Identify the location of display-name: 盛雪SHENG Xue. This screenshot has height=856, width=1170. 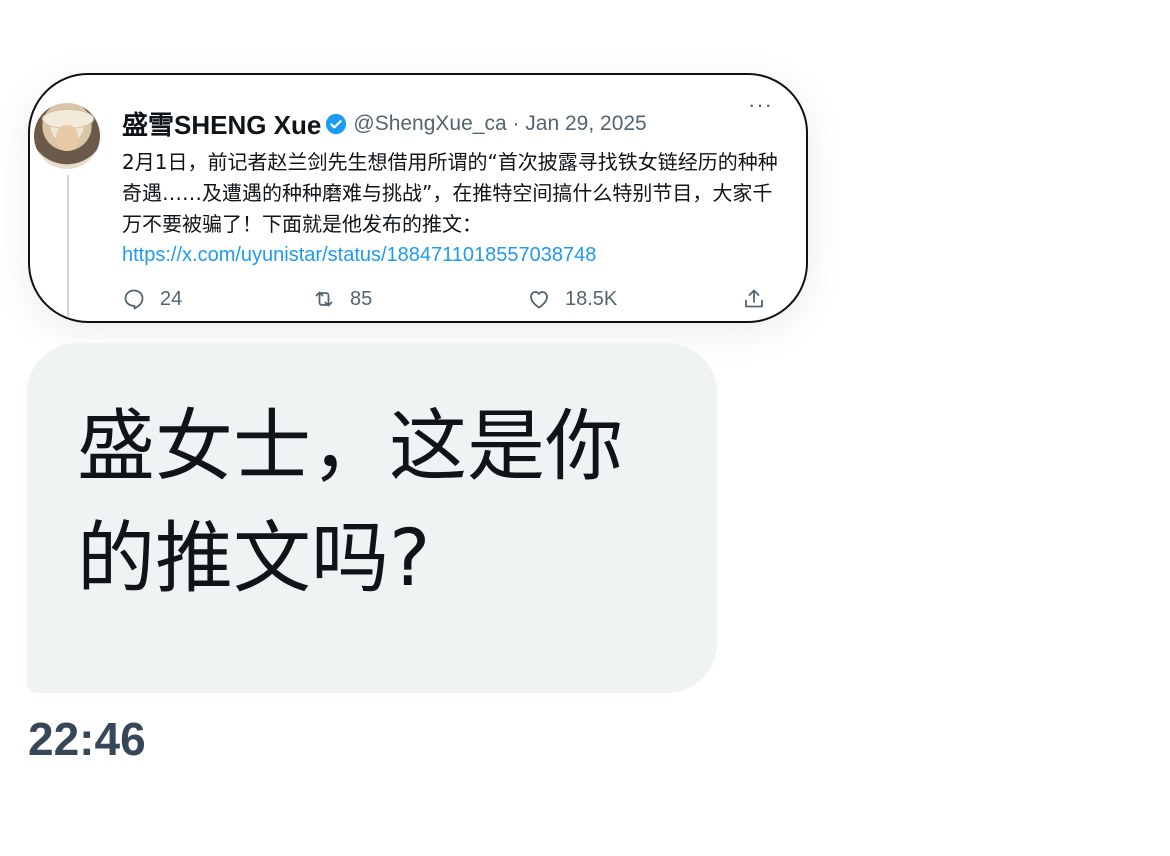
(221, 123).